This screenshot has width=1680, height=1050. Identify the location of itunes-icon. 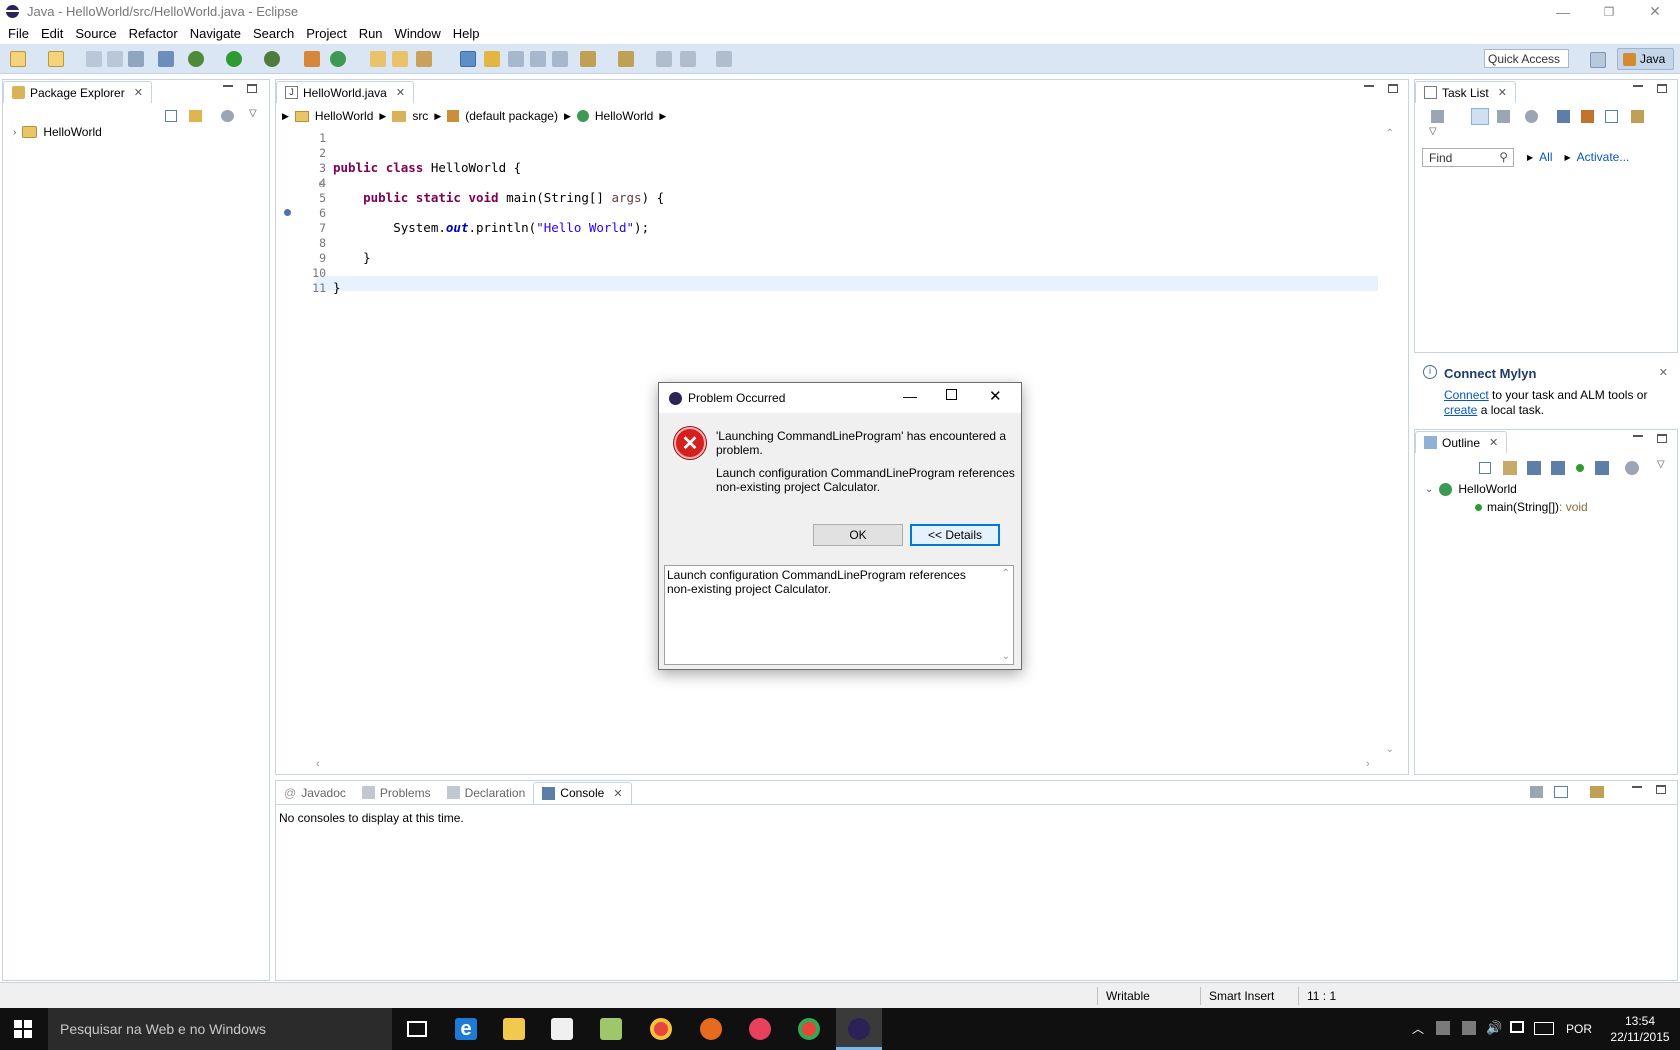
(760, 1029).